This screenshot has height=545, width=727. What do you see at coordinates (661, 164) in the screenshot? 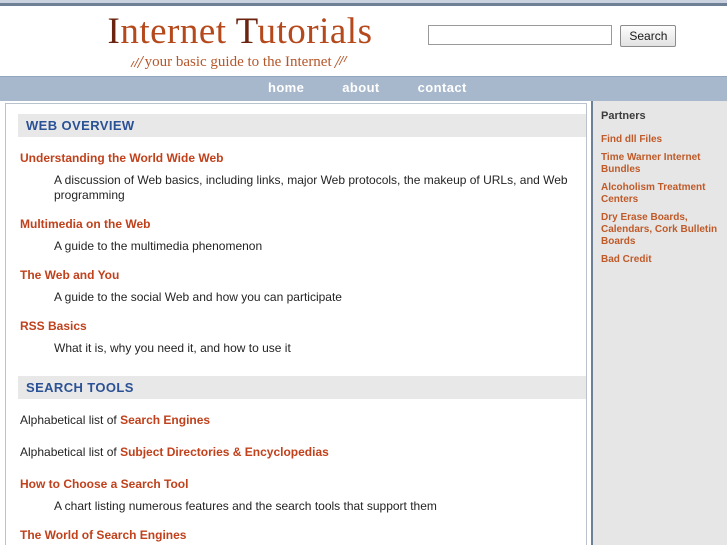
I see `partner-link-time-warner-internet-bundles: Time Warner Internet Bundles` at bounding box center [661, 164].